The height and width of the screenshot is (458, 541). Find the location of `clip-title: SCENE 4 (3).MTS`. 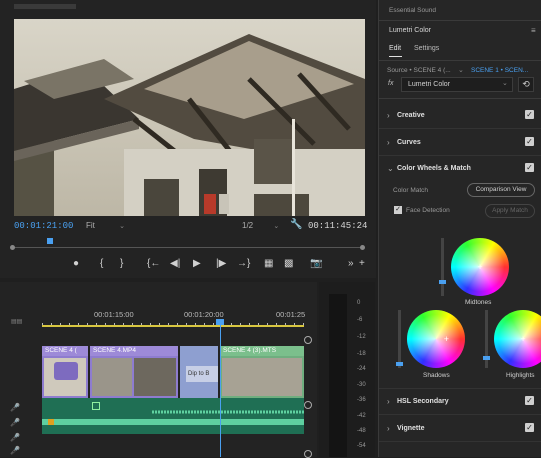

clip-title: SCENE 4 (3).MTS is located at coordinates (262, 351).